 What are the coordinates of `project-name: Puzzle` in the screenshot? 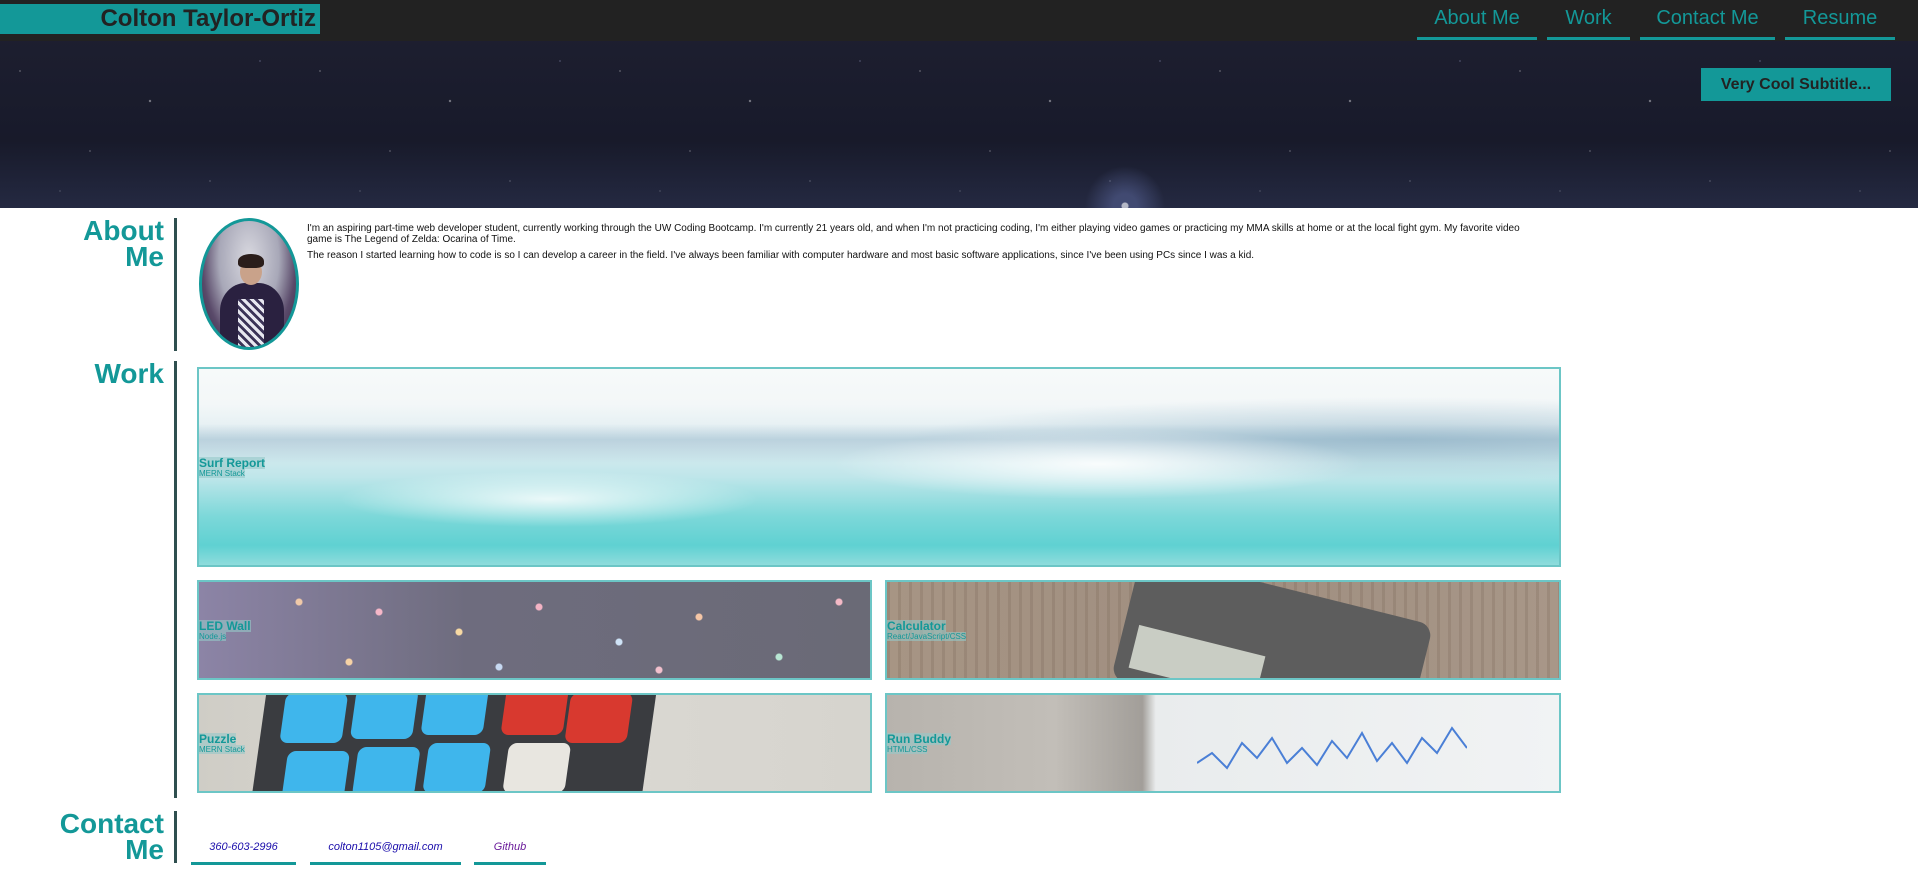 It's located at (218, 738).